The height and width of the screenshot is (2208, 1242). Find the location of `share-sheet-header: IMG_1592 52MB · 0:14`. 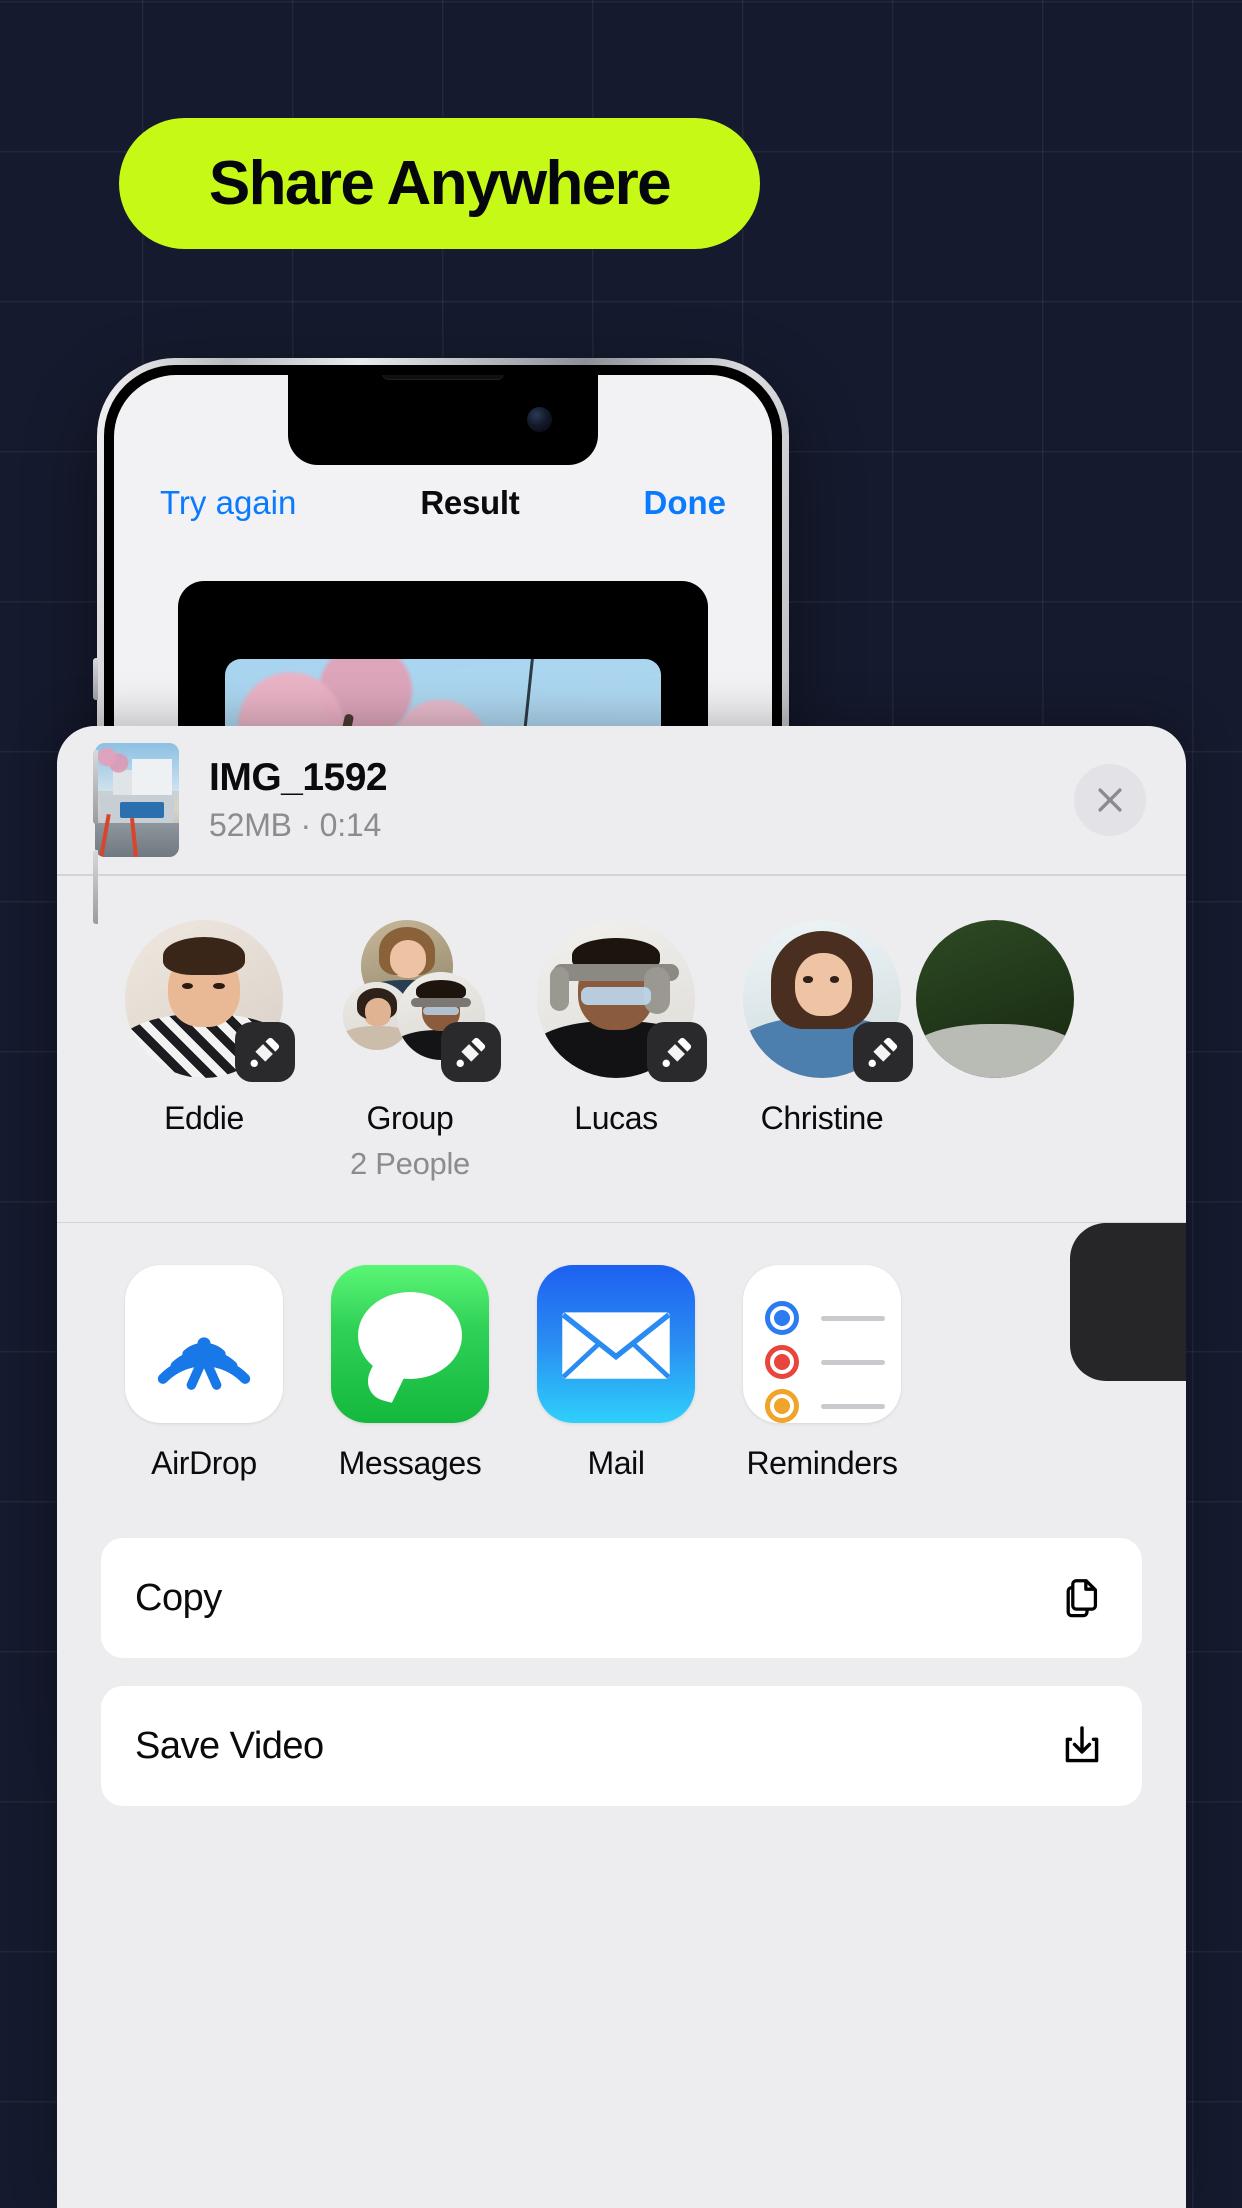

share-sheet-header: IMG_1592 52MB · 0:14 is located at coordinates (621, 800).